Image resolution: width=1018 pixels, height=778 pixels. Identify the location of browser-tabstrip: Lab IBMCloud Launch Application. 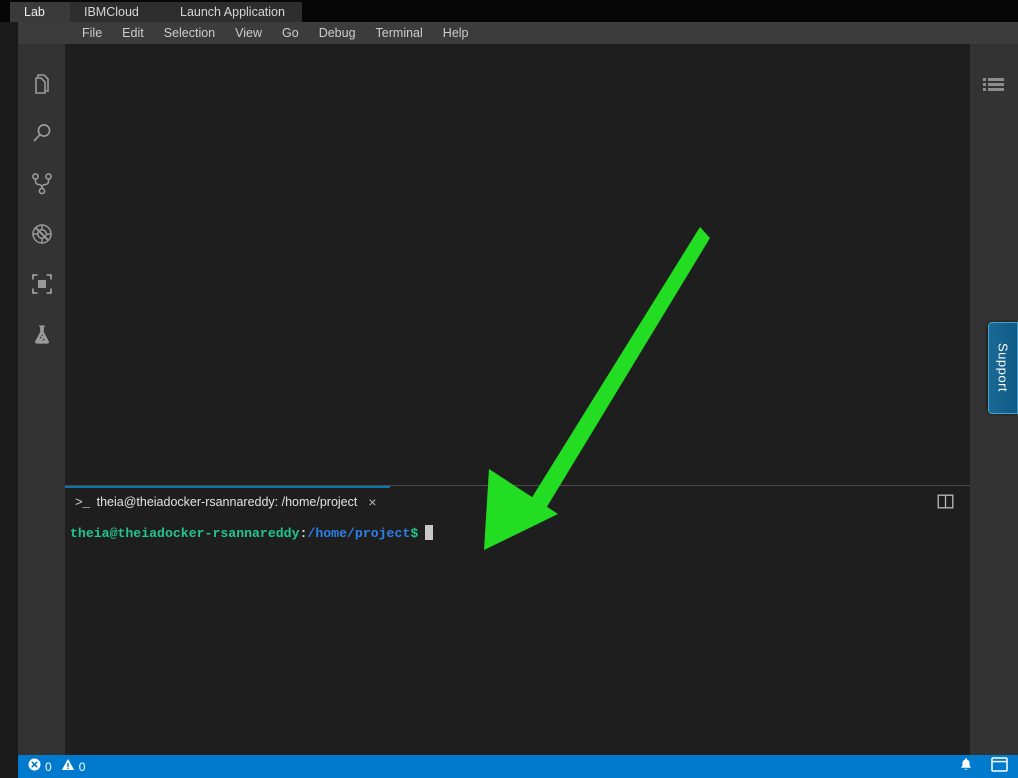
(509, 11).